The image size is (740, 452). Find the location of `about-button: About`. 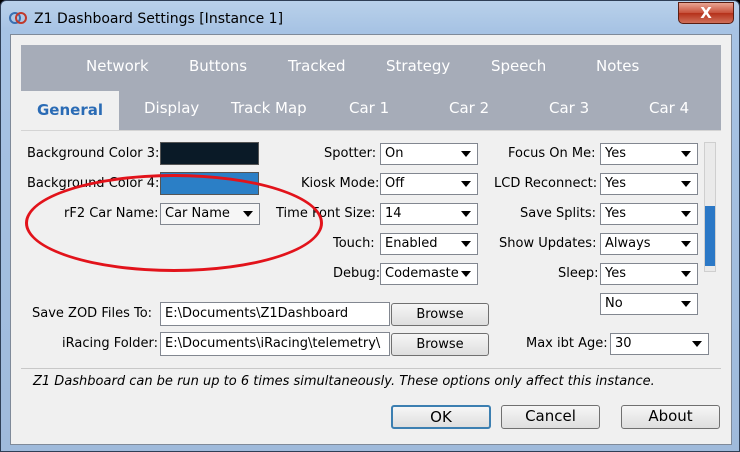

about-button: About is located at coordinates (670, 417).